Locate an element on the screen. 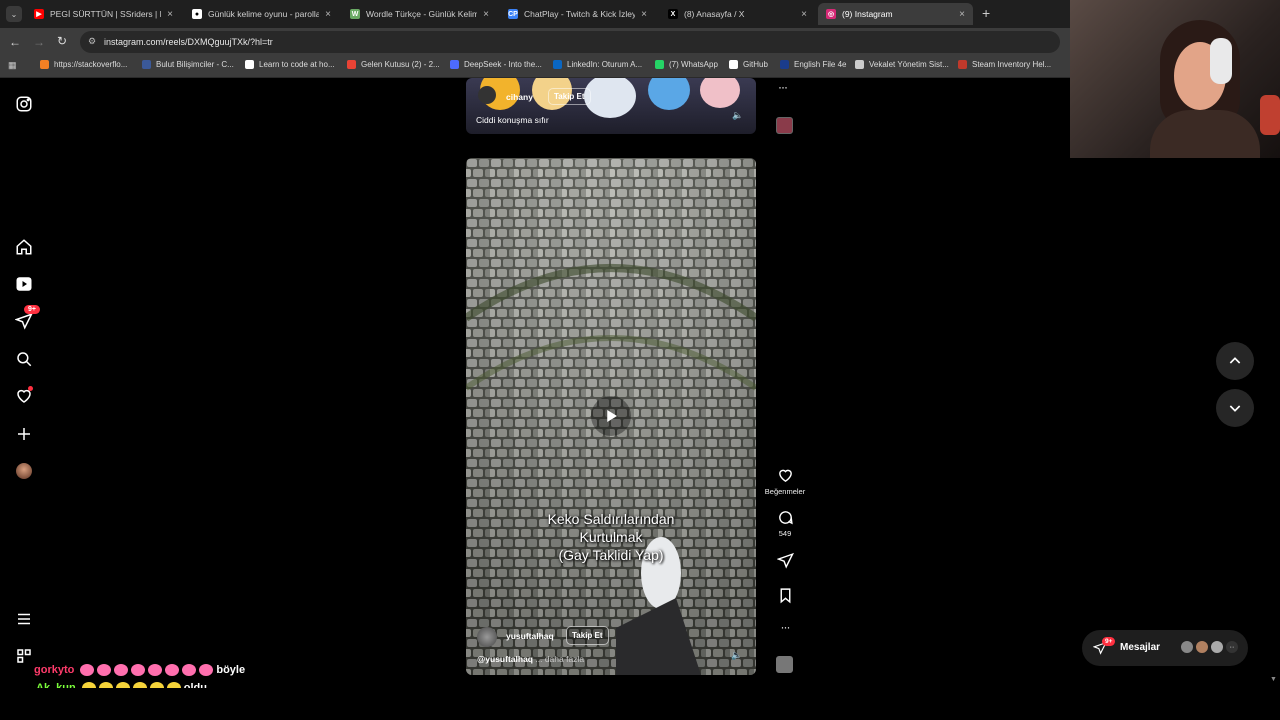 Image resolution: width=1280 pixels, height=720 pixels. reel-top-avatar is located at coordinates (487, 95).